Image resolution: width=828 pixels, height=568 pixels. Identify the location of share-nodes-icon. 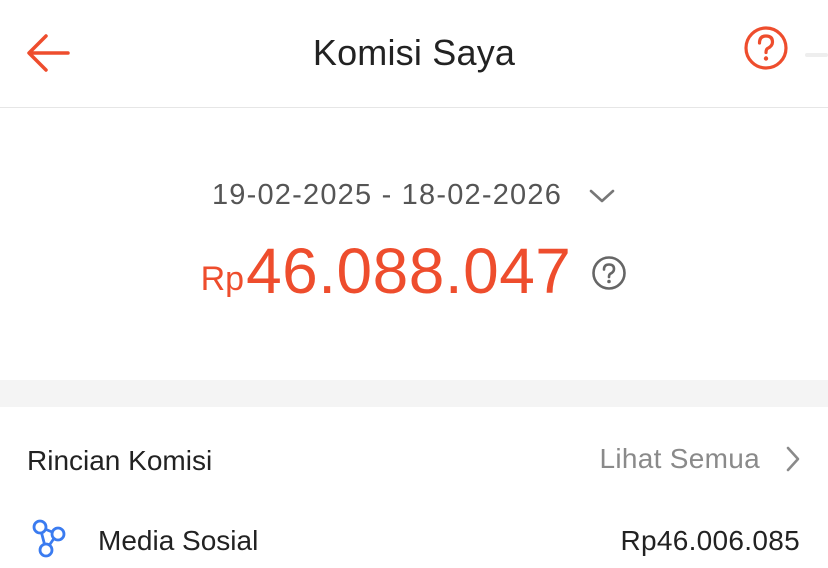
(49, 538).